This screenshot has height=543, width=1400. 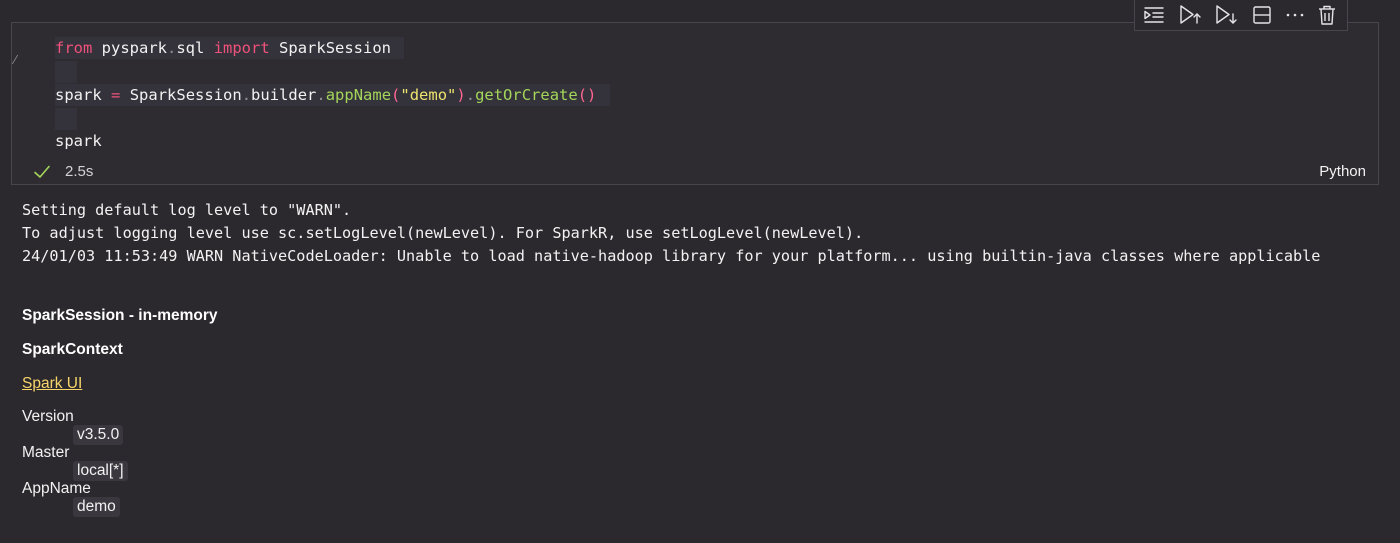 What do you see at coordinates (79, 171) in the screenshot?
I see `execution-duration: 2.5s` at bounding box center [79, 171].